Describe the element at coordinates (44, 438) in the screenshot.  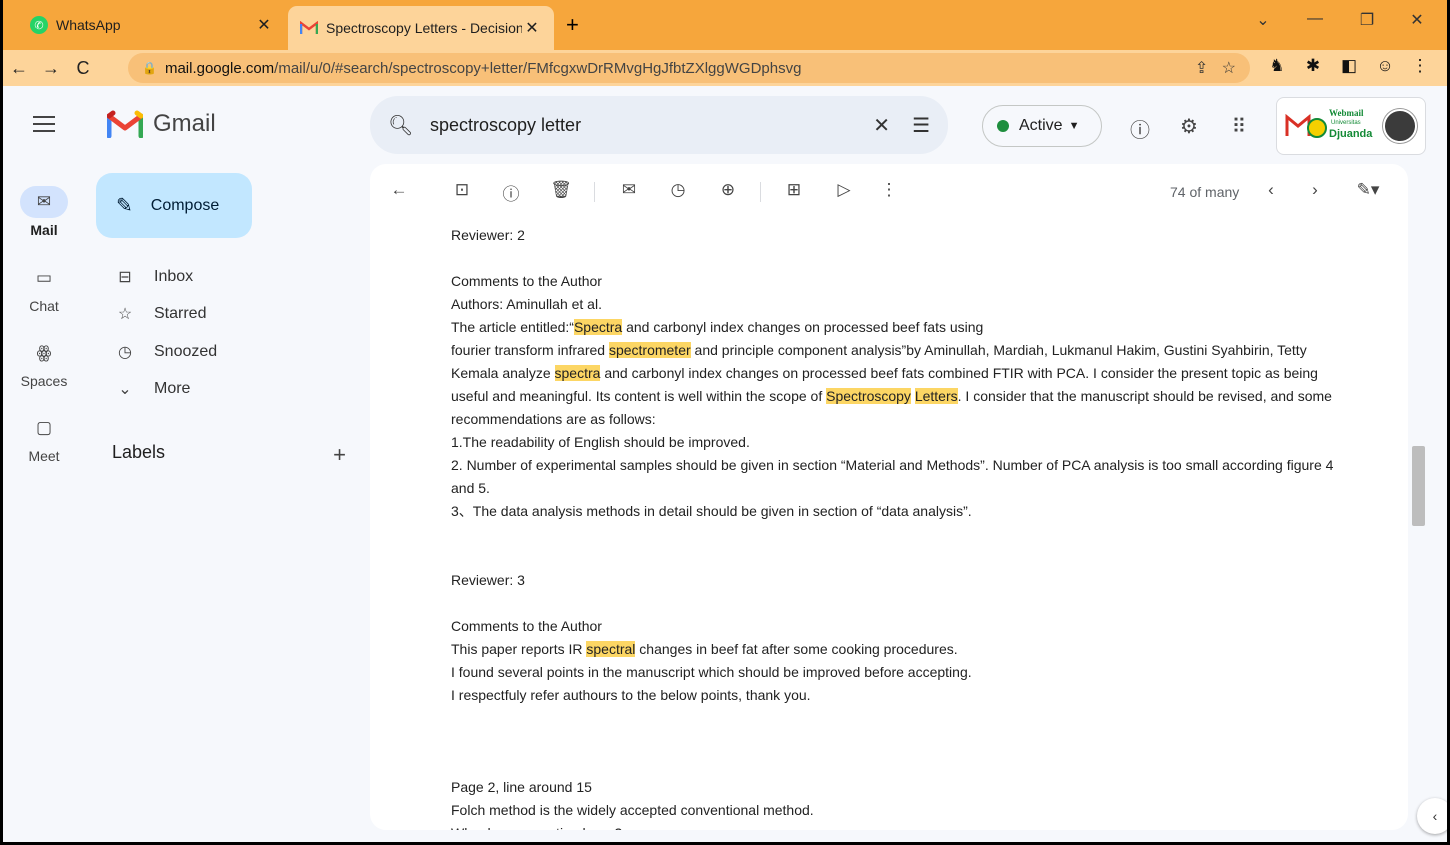
I see `rail-item-meet: ▢ Meet` at that location.